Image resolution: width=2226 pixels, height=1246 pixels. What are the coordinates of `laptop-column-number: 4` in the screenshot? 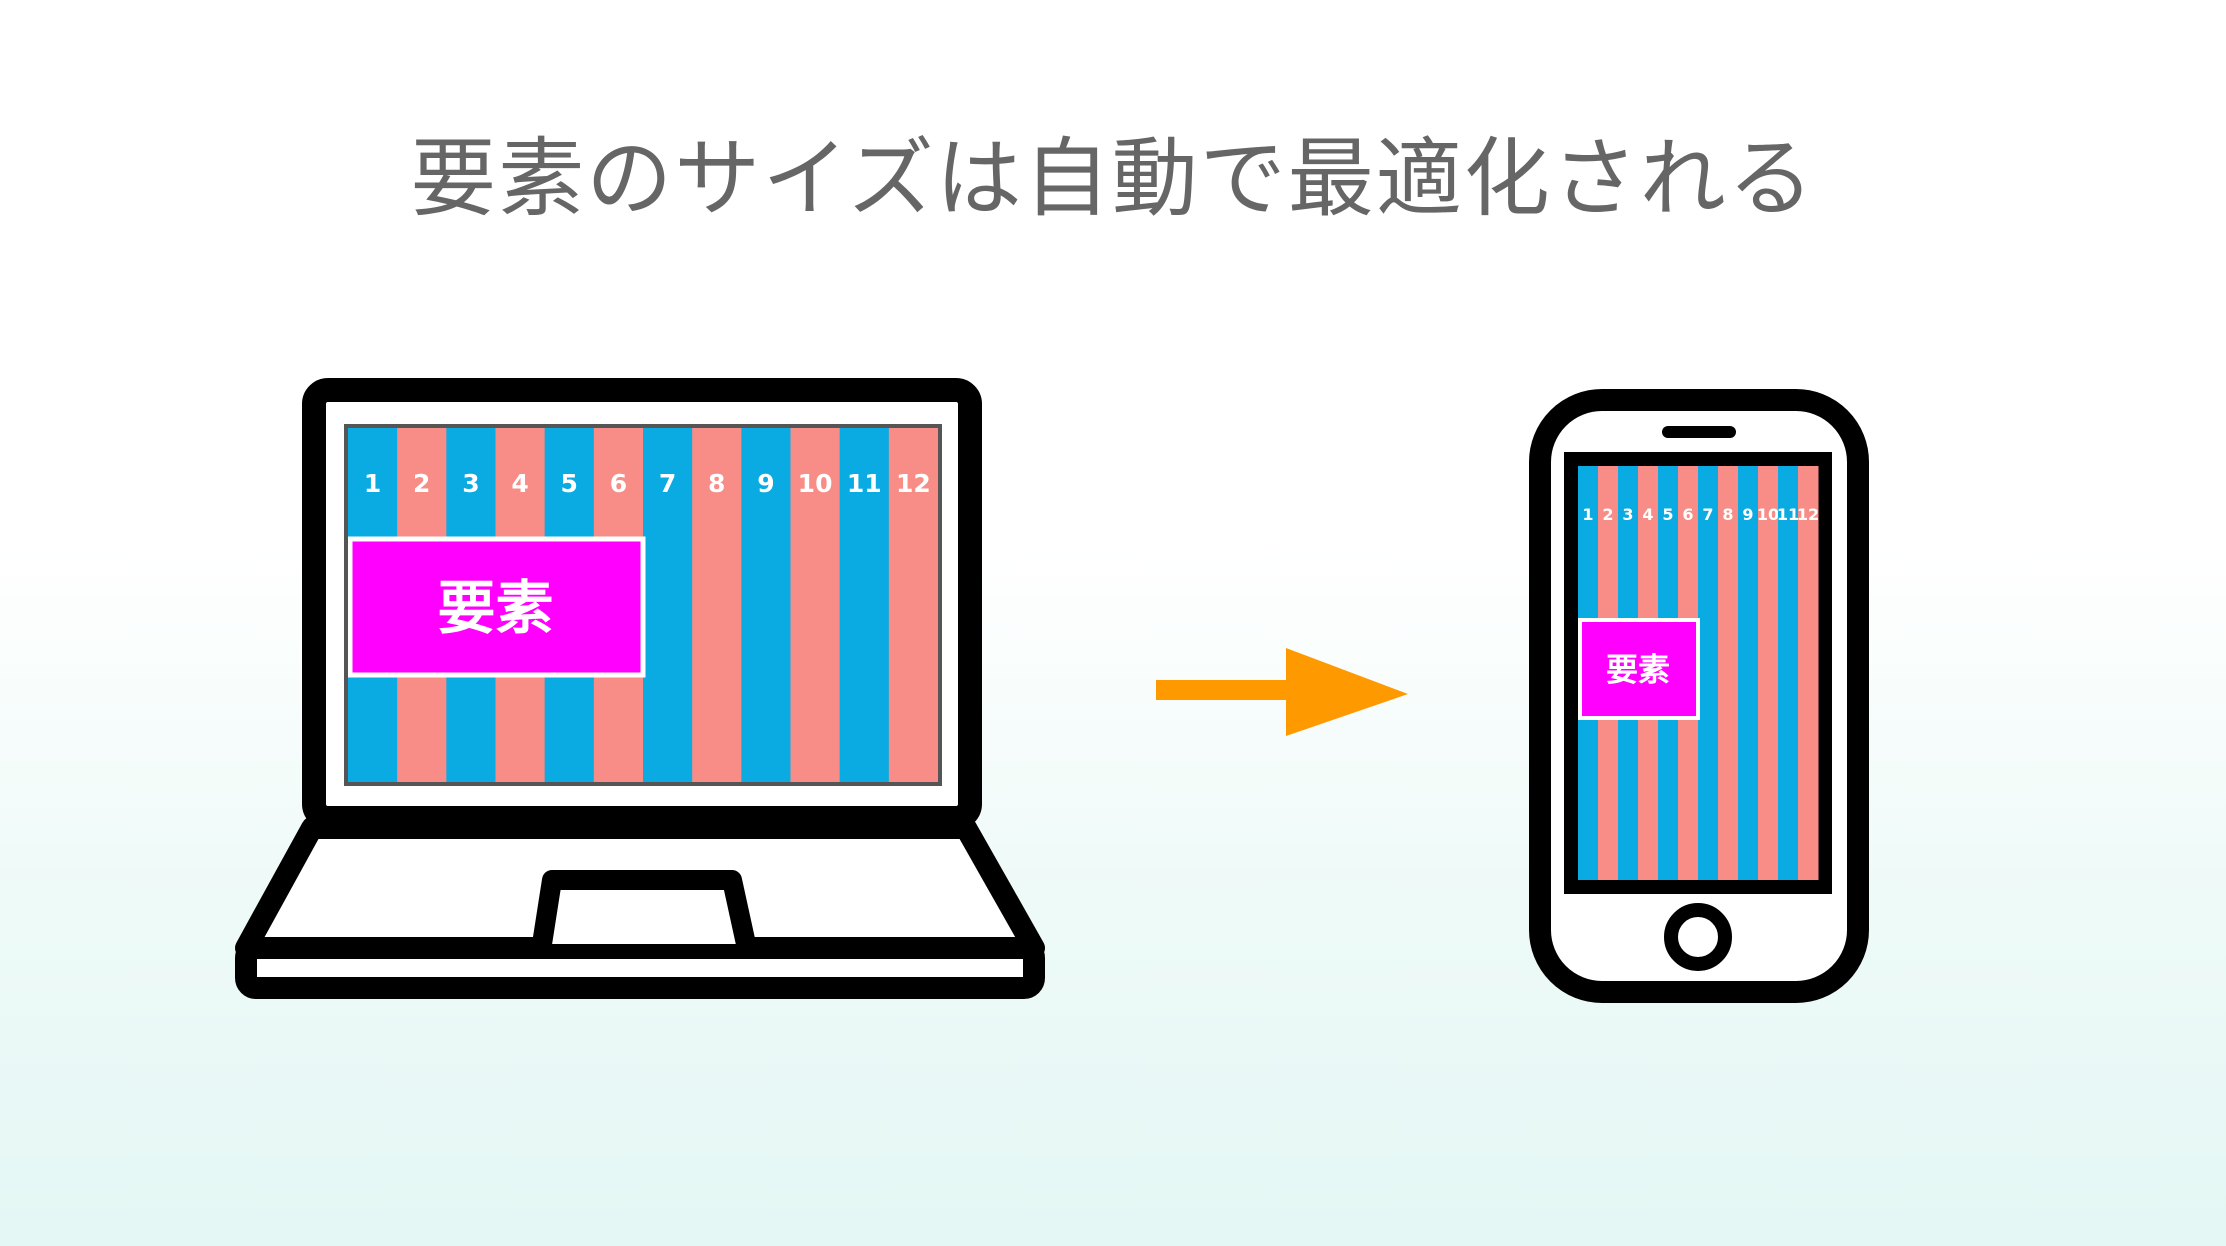 It's located at (519, 483).